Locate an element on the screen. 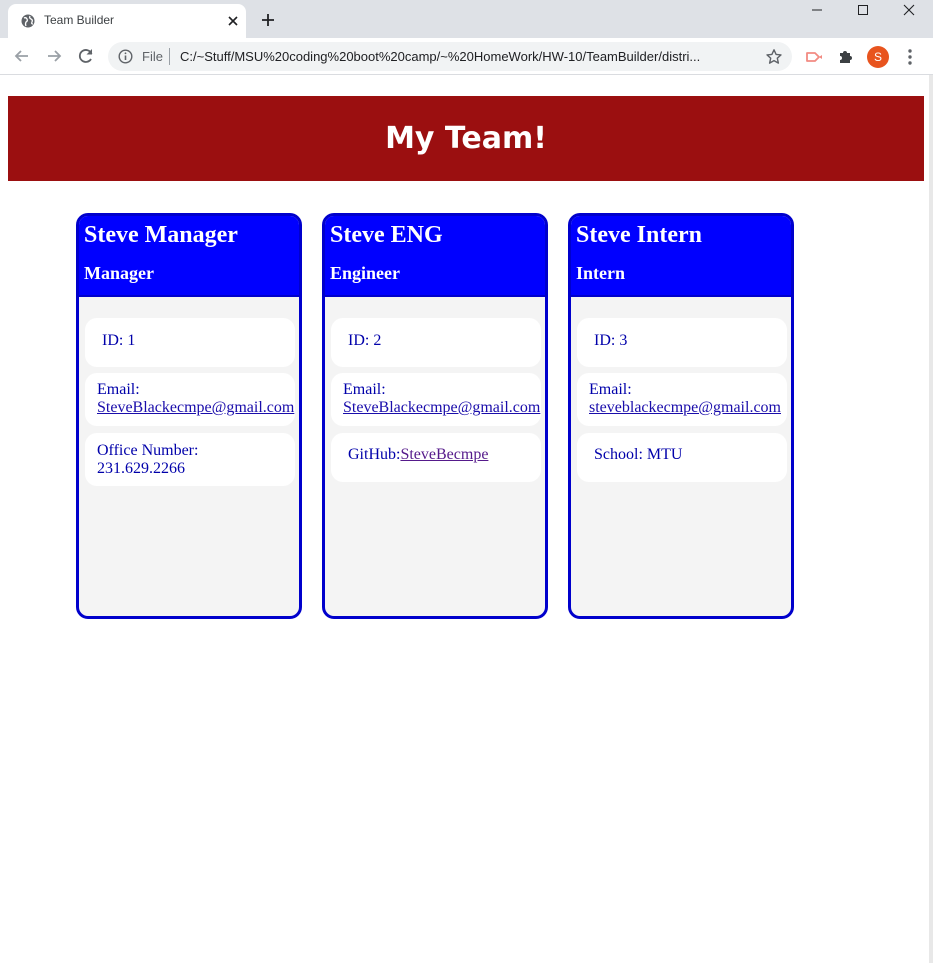  github-label: GitHub: is located at coordinates (374, 454).